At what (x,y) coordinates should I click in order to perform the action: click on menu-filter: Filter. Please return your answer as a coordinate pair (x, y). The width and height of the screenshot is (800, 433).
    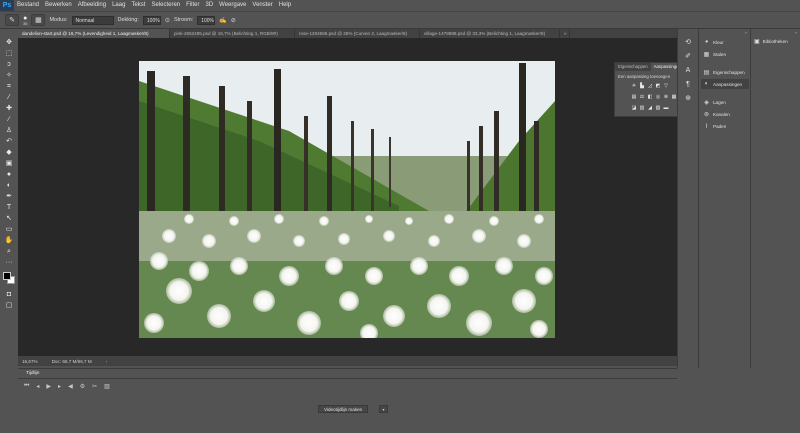
    Looking at the image, I should click on (192, 5).